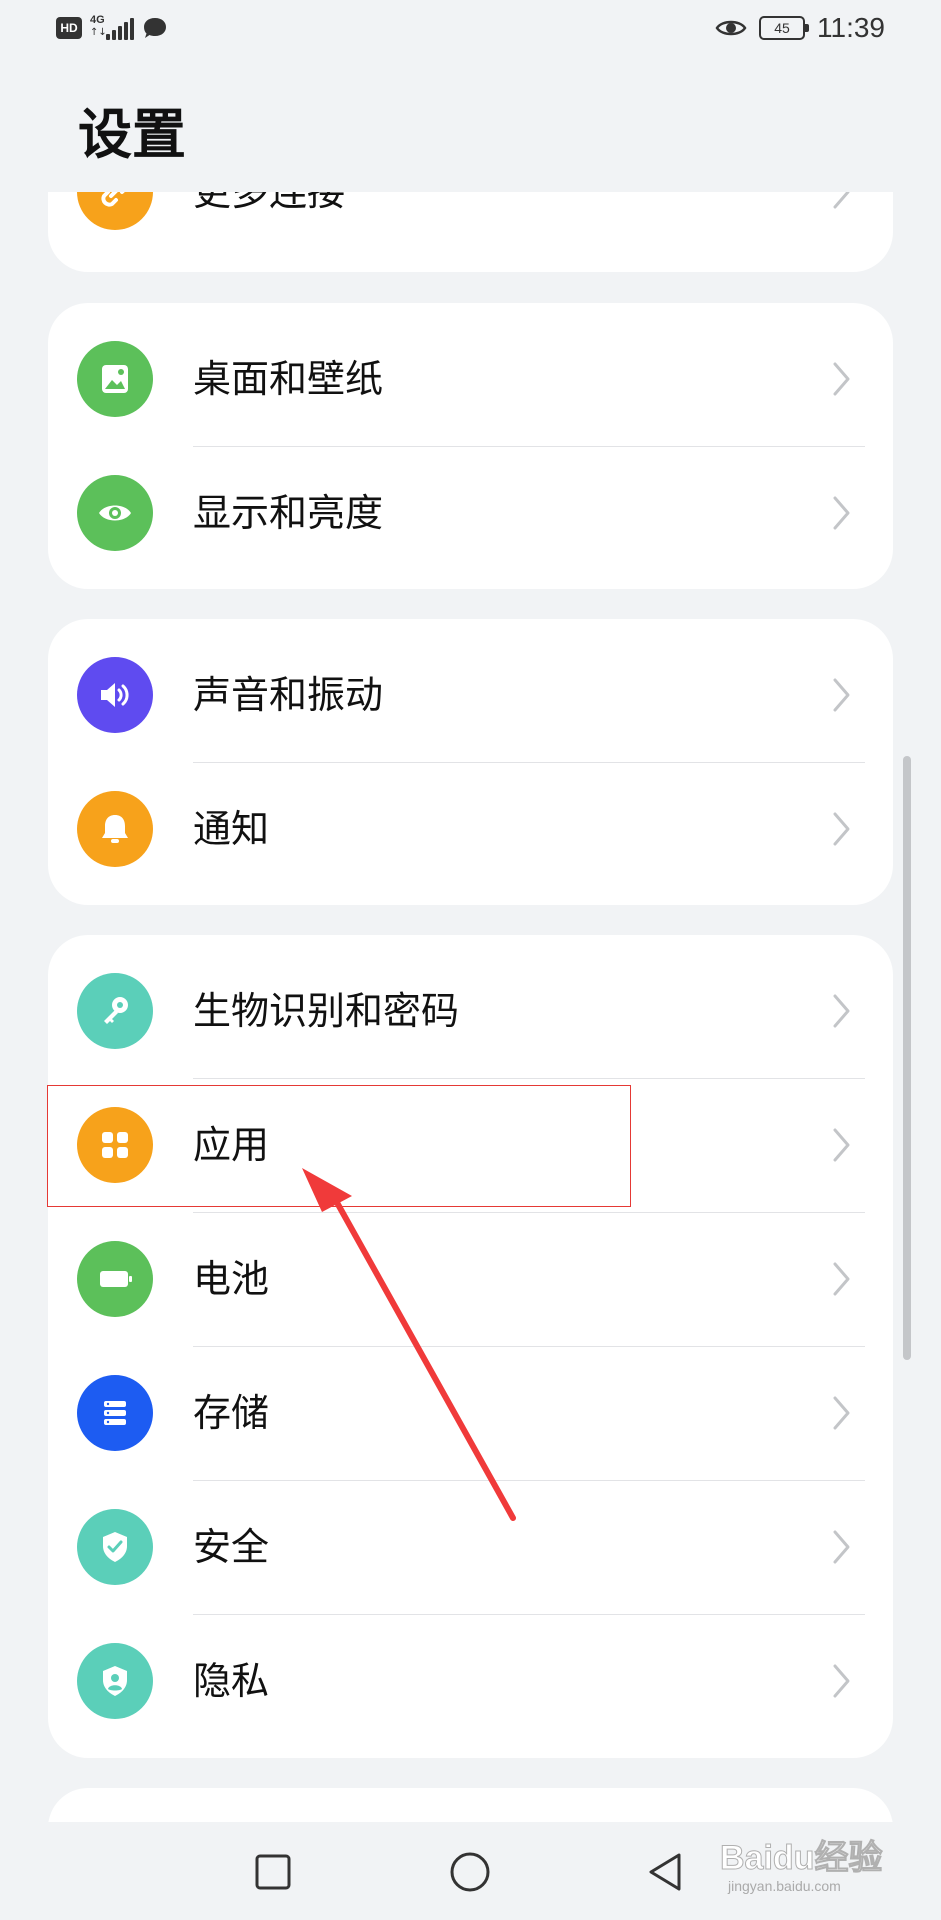 This screenshot has height=1920, width=941. Describe the element at coordinates (115, 1547) in the screenshot. I see `shield-icon` at that location.